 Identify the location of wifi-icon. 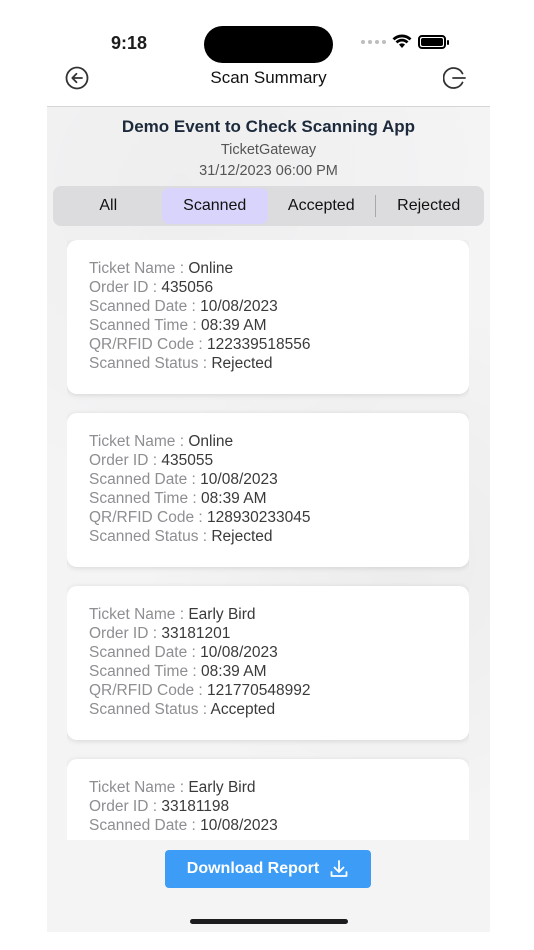
(402, 41).